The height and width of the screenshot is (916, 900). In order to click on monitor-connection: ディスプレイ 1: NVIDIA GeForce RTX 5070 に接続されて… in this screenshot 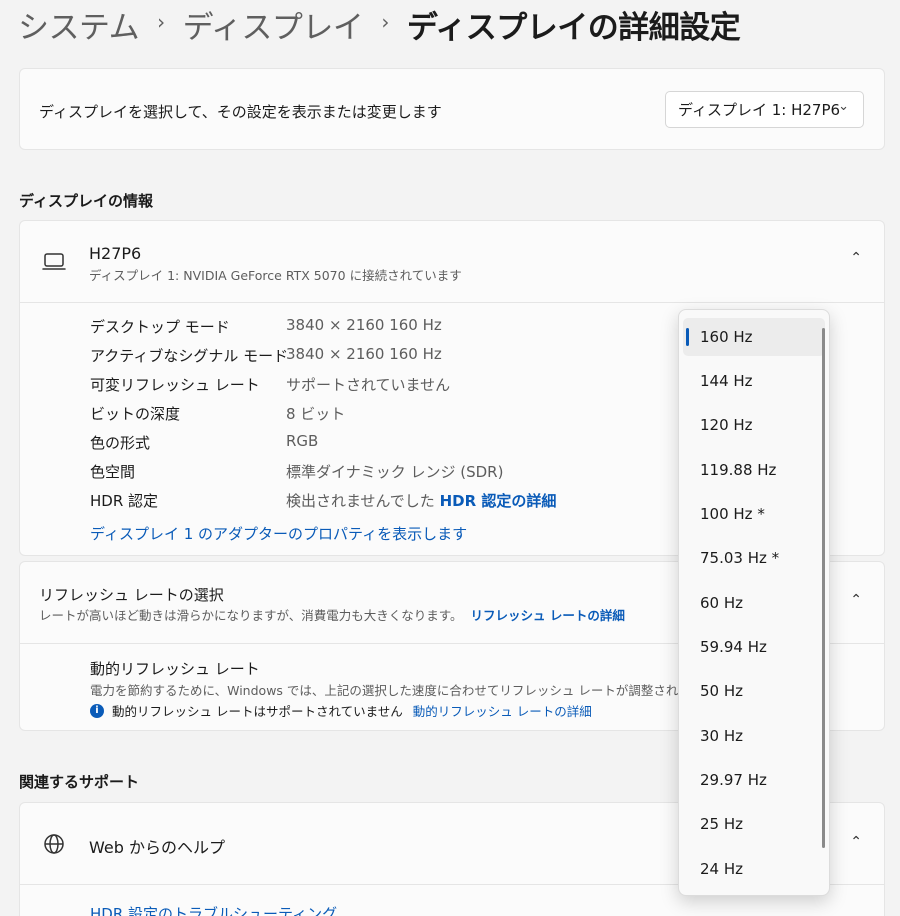, I will do `click(275, 275)`.